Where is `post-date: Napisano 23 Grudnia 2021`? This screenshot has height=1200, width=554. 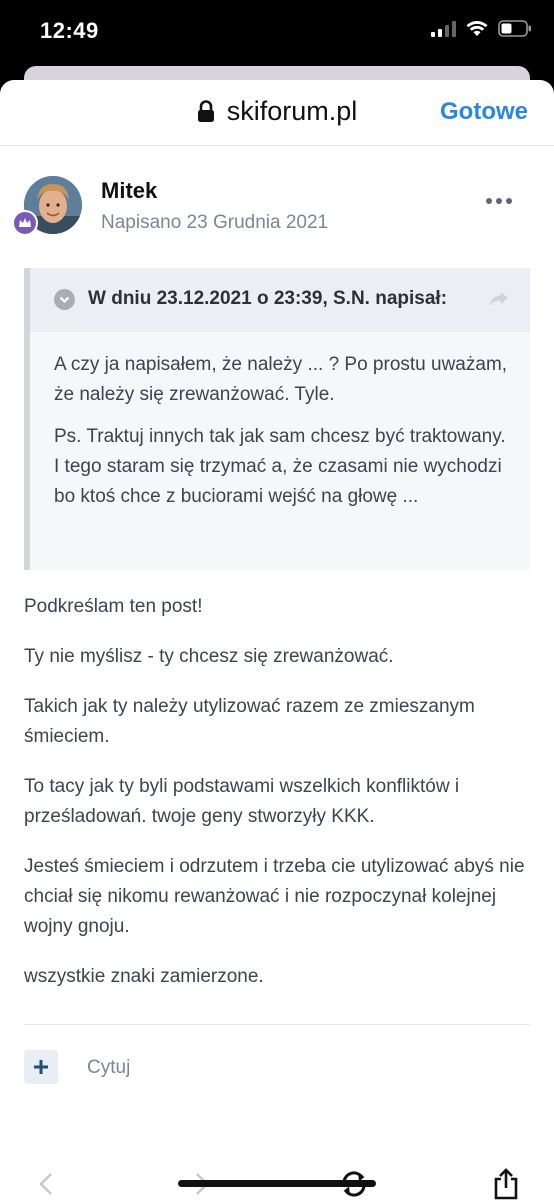 post-date: Napisano 23 Grudnia 2021 is located at coordinates (215, 222).